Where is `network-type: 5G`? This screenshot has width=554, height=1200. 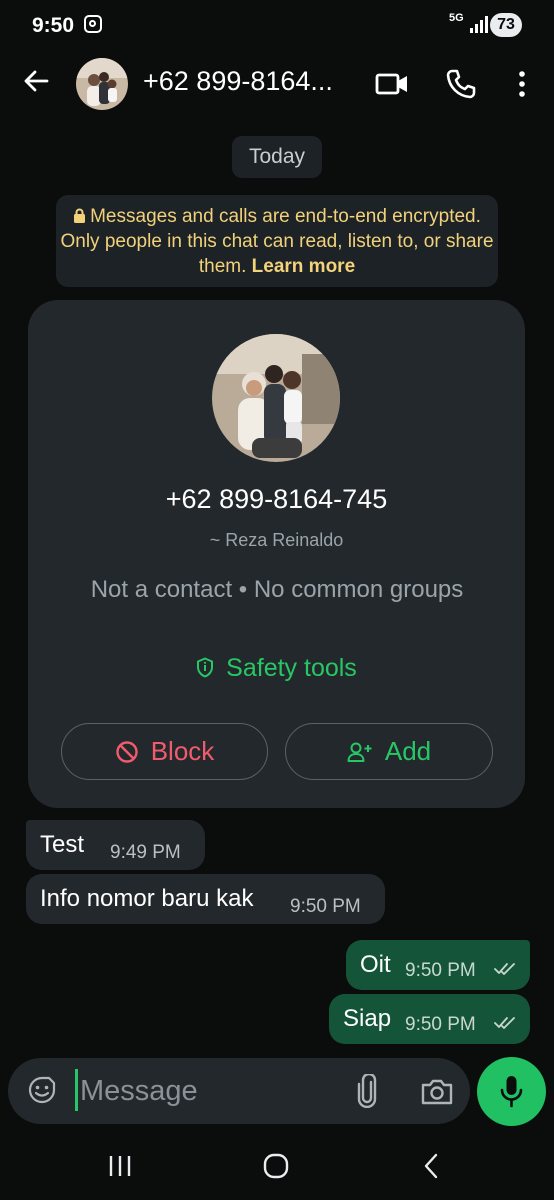
network-type: 5G is located at coordinates (456, 18).